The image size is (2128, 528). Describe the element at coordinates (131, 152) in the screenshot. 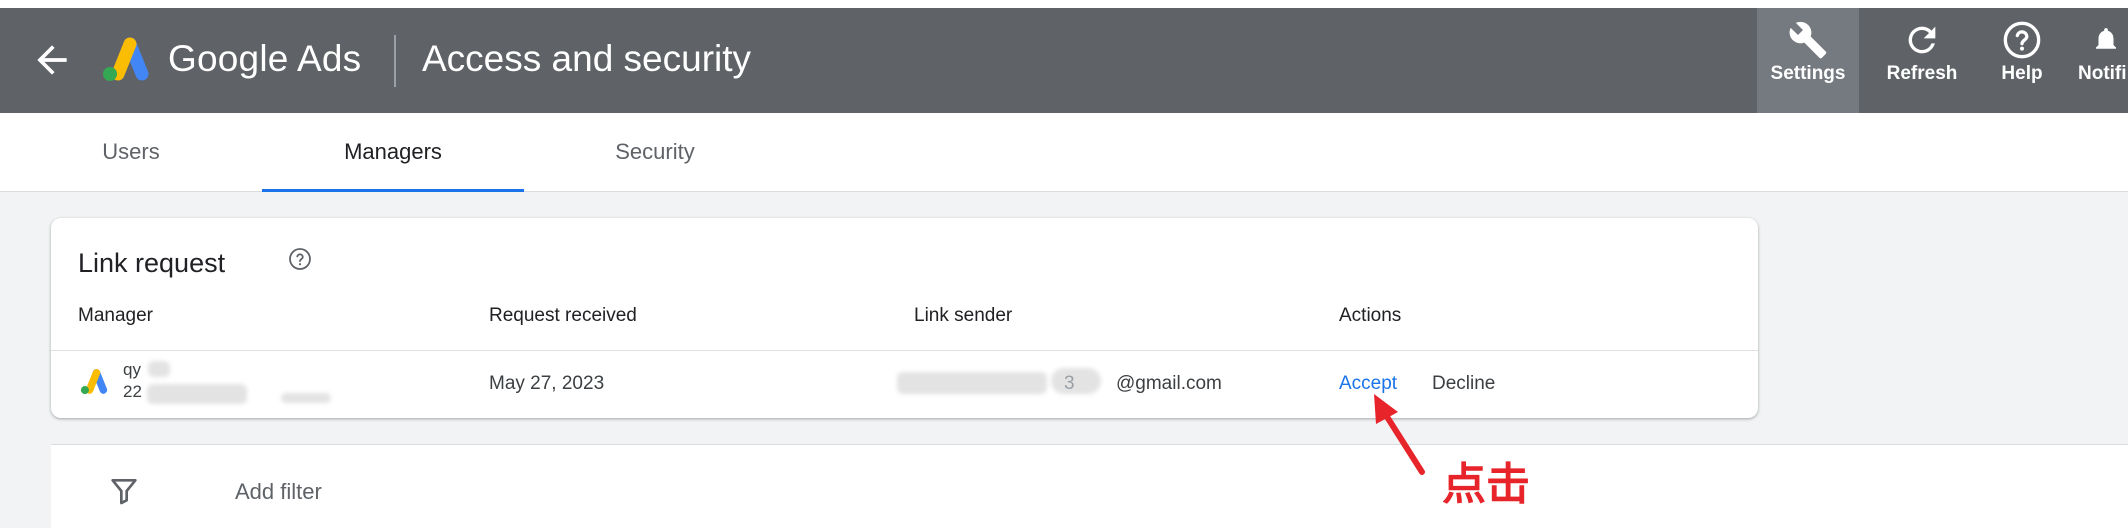

I see `tab-users: Users` at that location.